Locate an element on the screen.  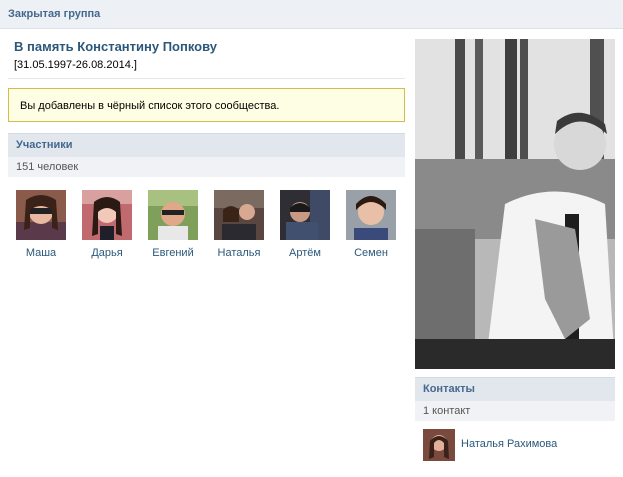
member-name: Евгений is located at coordinates (173, 253).